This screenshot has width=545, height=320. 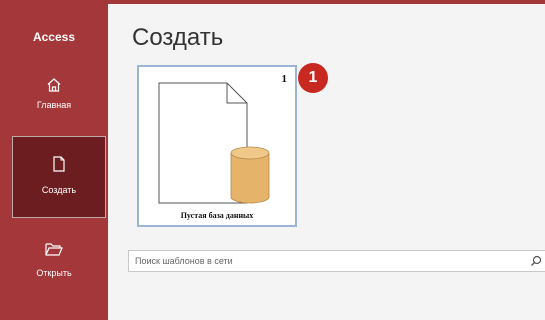 I want to click on sidebar-item-label: Главная, so click(x=54, y=105).